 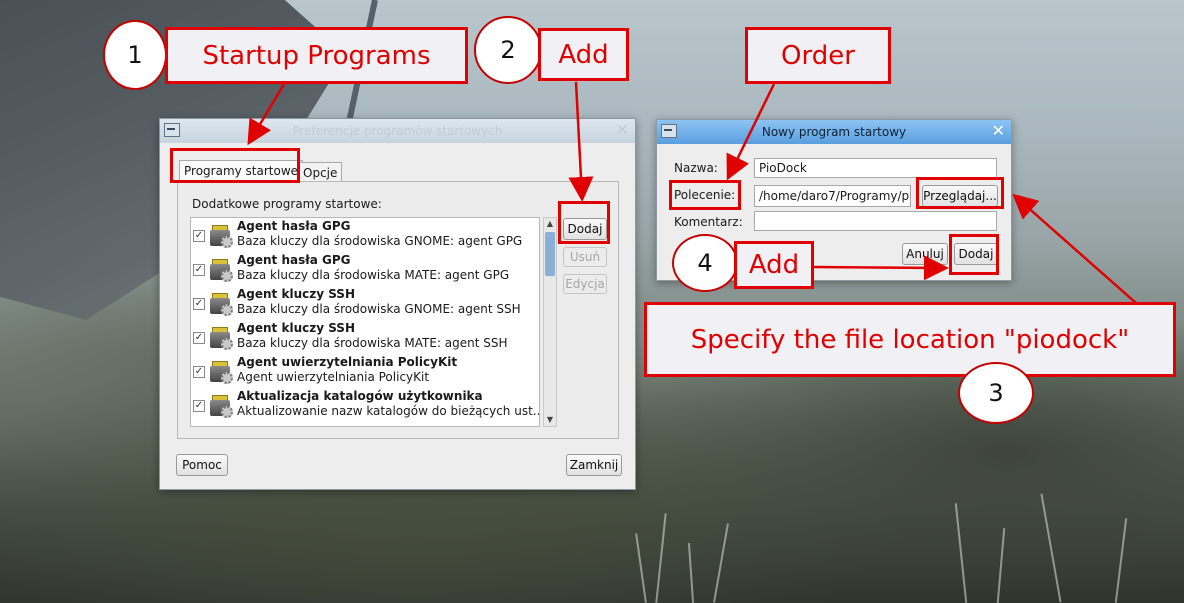 I want to click on command-field-value: /home/daro7/Programy/p, so click(x=834, y=196).